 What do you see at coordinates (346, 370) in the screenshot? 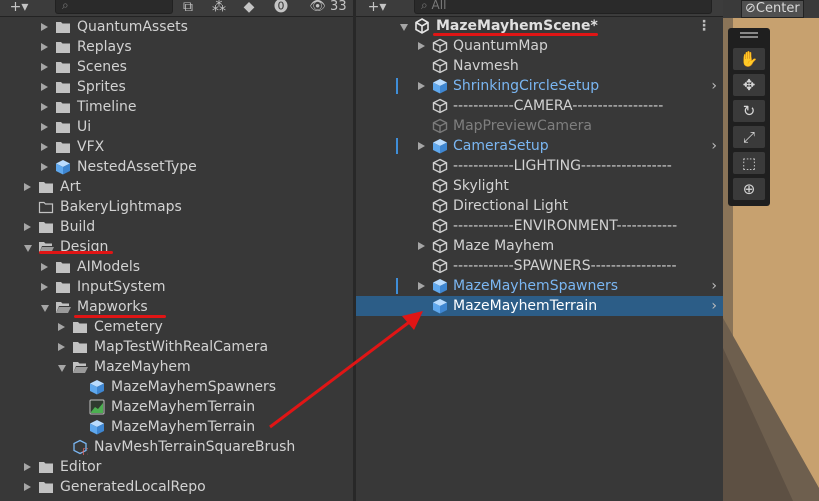
I see `annotation-arrow` at bounding box center [346, 370].